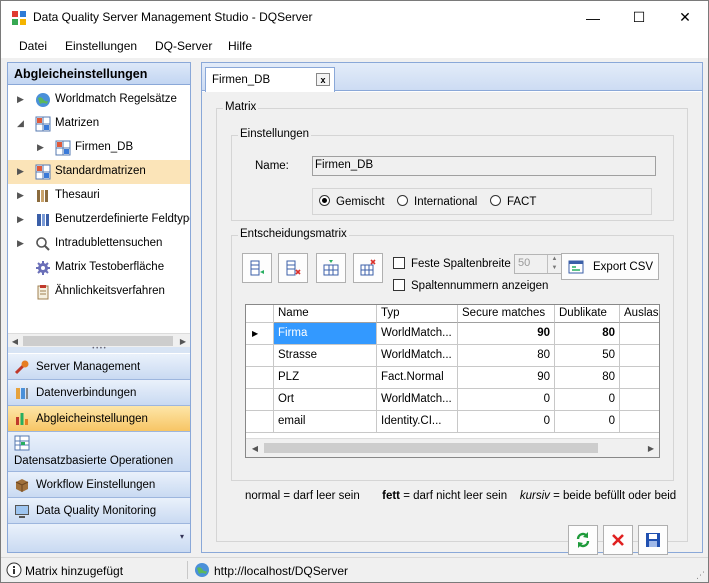 This screenshot has height=583, width=709. What do you see at coordinates (538, 264) in the screenshot?
I see `column-width-spinner: 50 ▲ ▼` at bounding box center [538, 264].